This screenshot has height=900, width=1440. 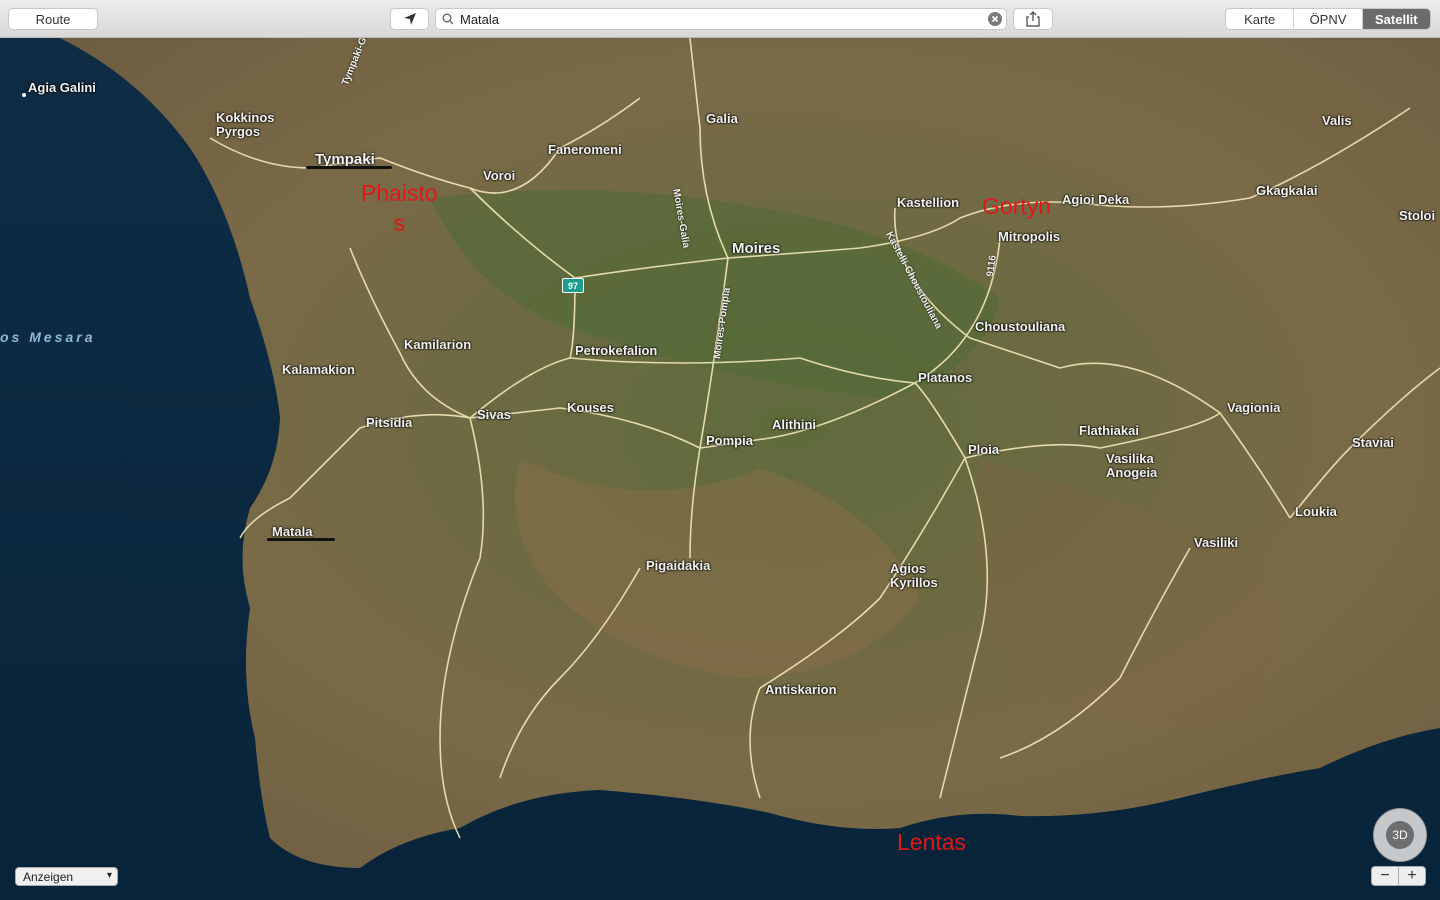 What do you see at coordinates (437, 344) in the screenshot?
I see `place-kamilarion: Kamilarion` at bounding box center [437, 344].